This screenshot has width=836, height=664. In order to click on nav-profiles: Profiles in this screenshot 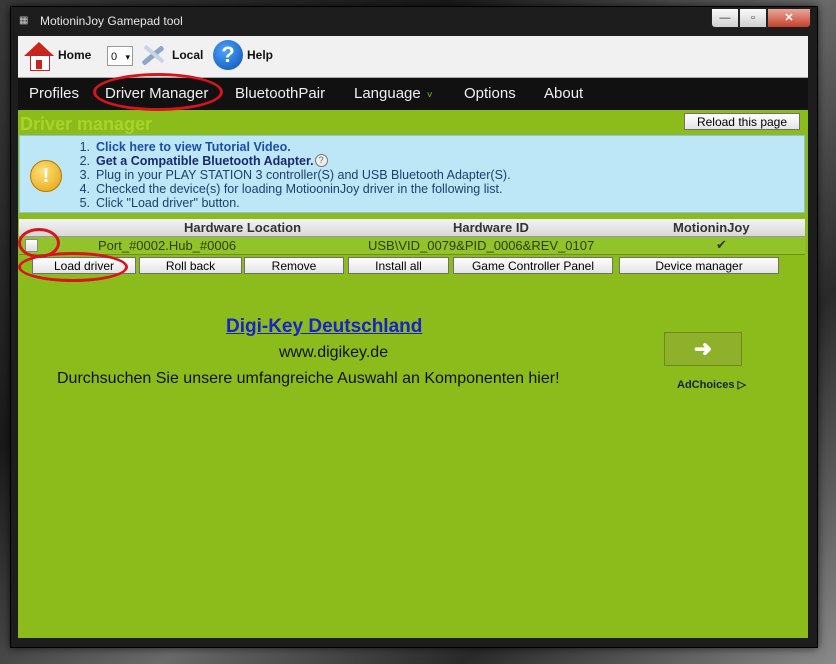, I will do `click(54, 93)`.